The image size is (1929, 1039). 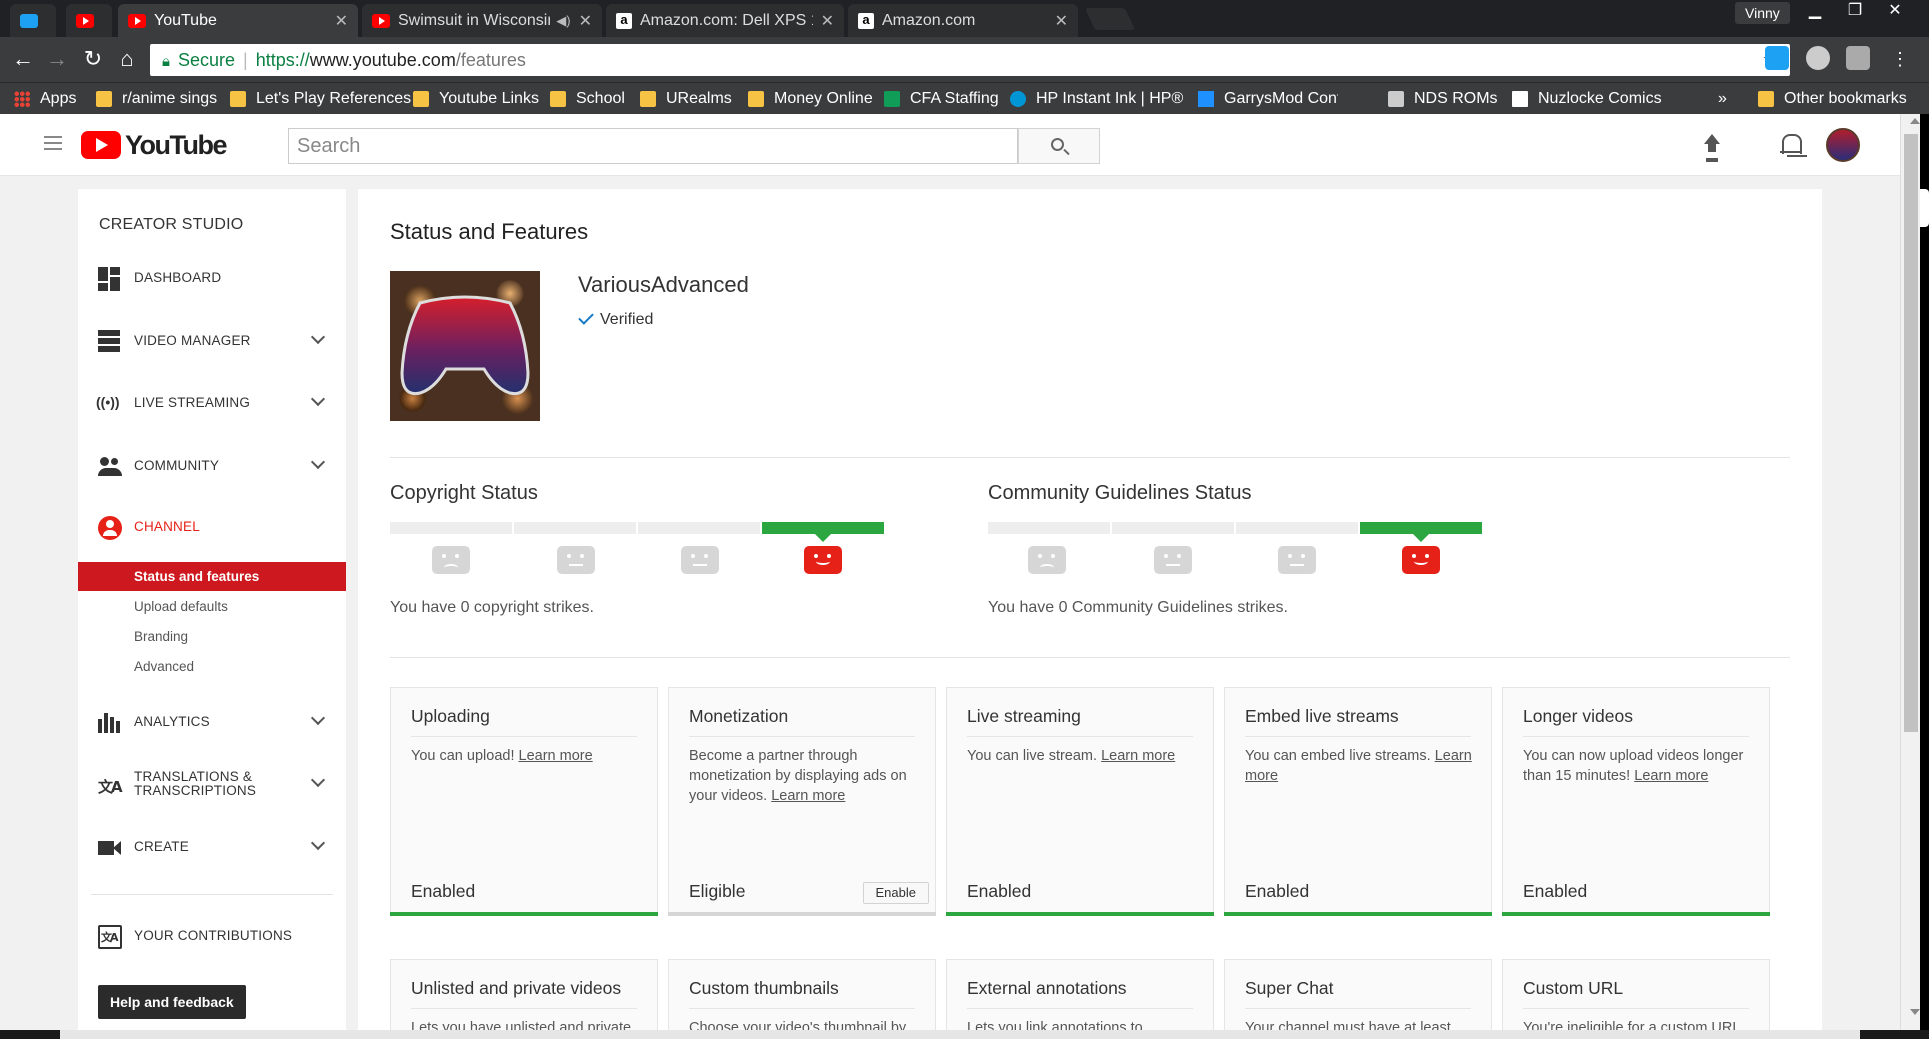 I want to click on bookmark-folder: Youtube Links, so click(x=476, y=99).